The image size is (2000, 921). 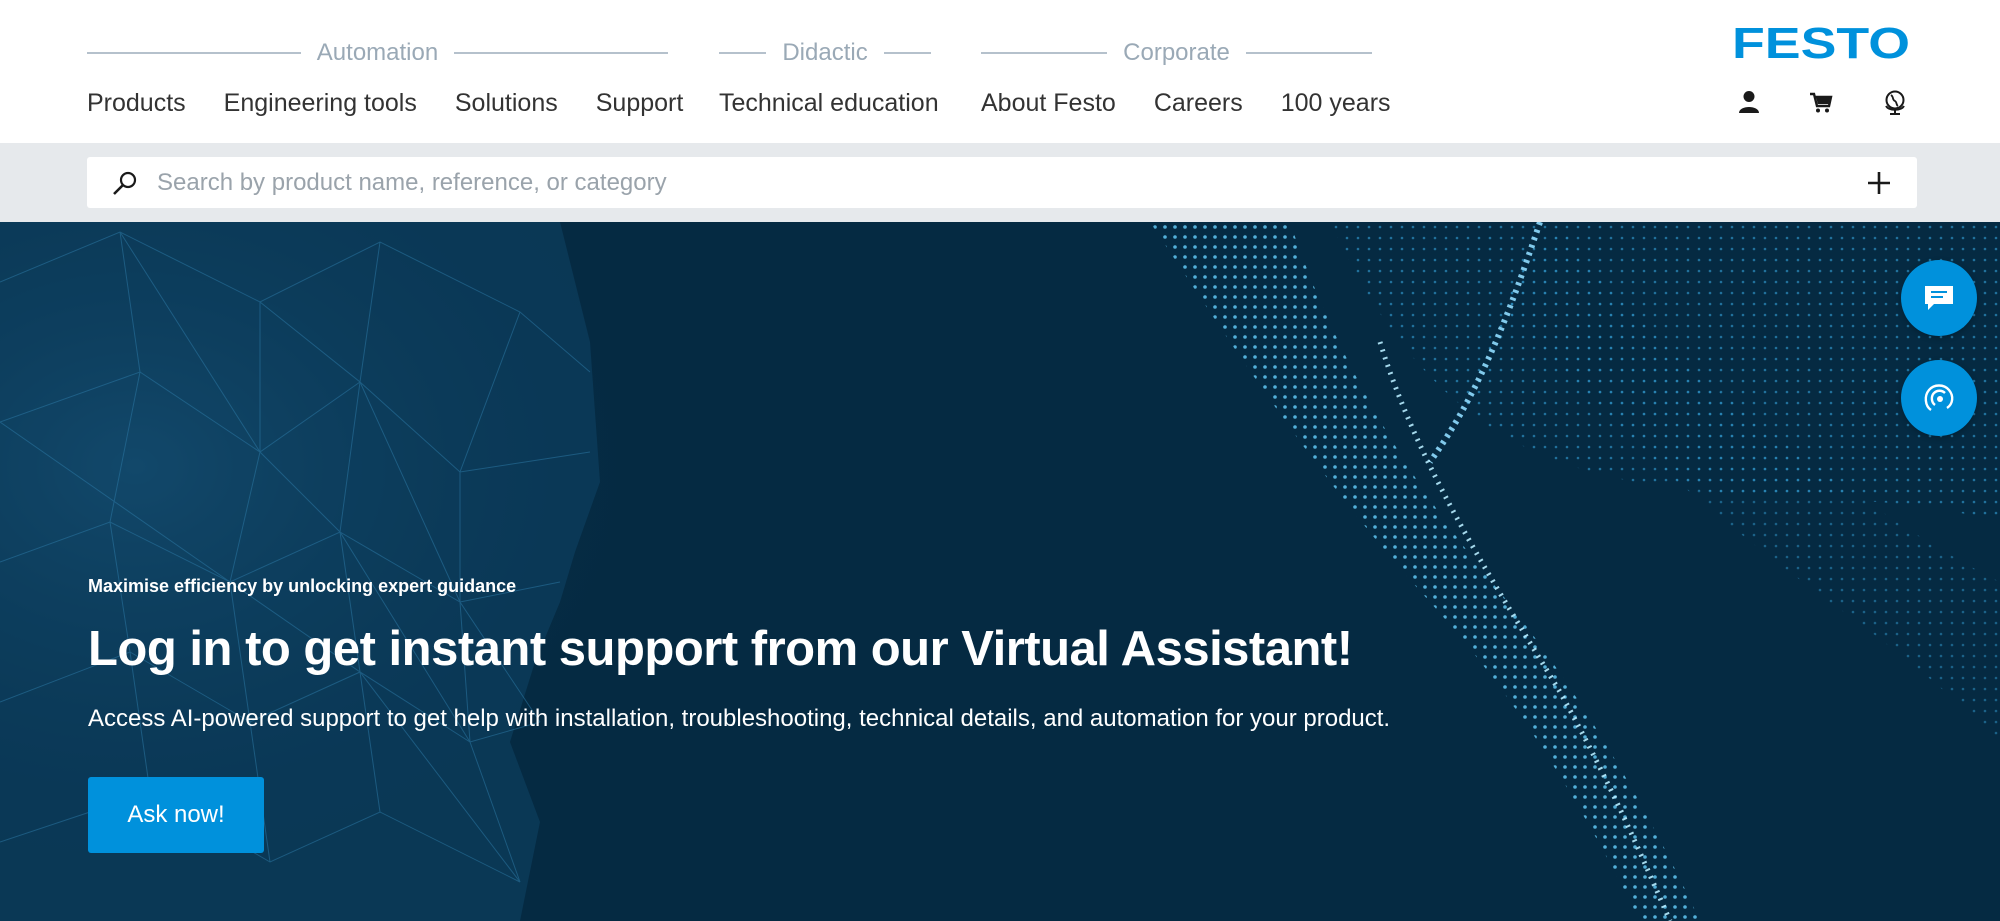 I want to click on nav-item-technical-education: Technical education, so click(x=829, y=103).